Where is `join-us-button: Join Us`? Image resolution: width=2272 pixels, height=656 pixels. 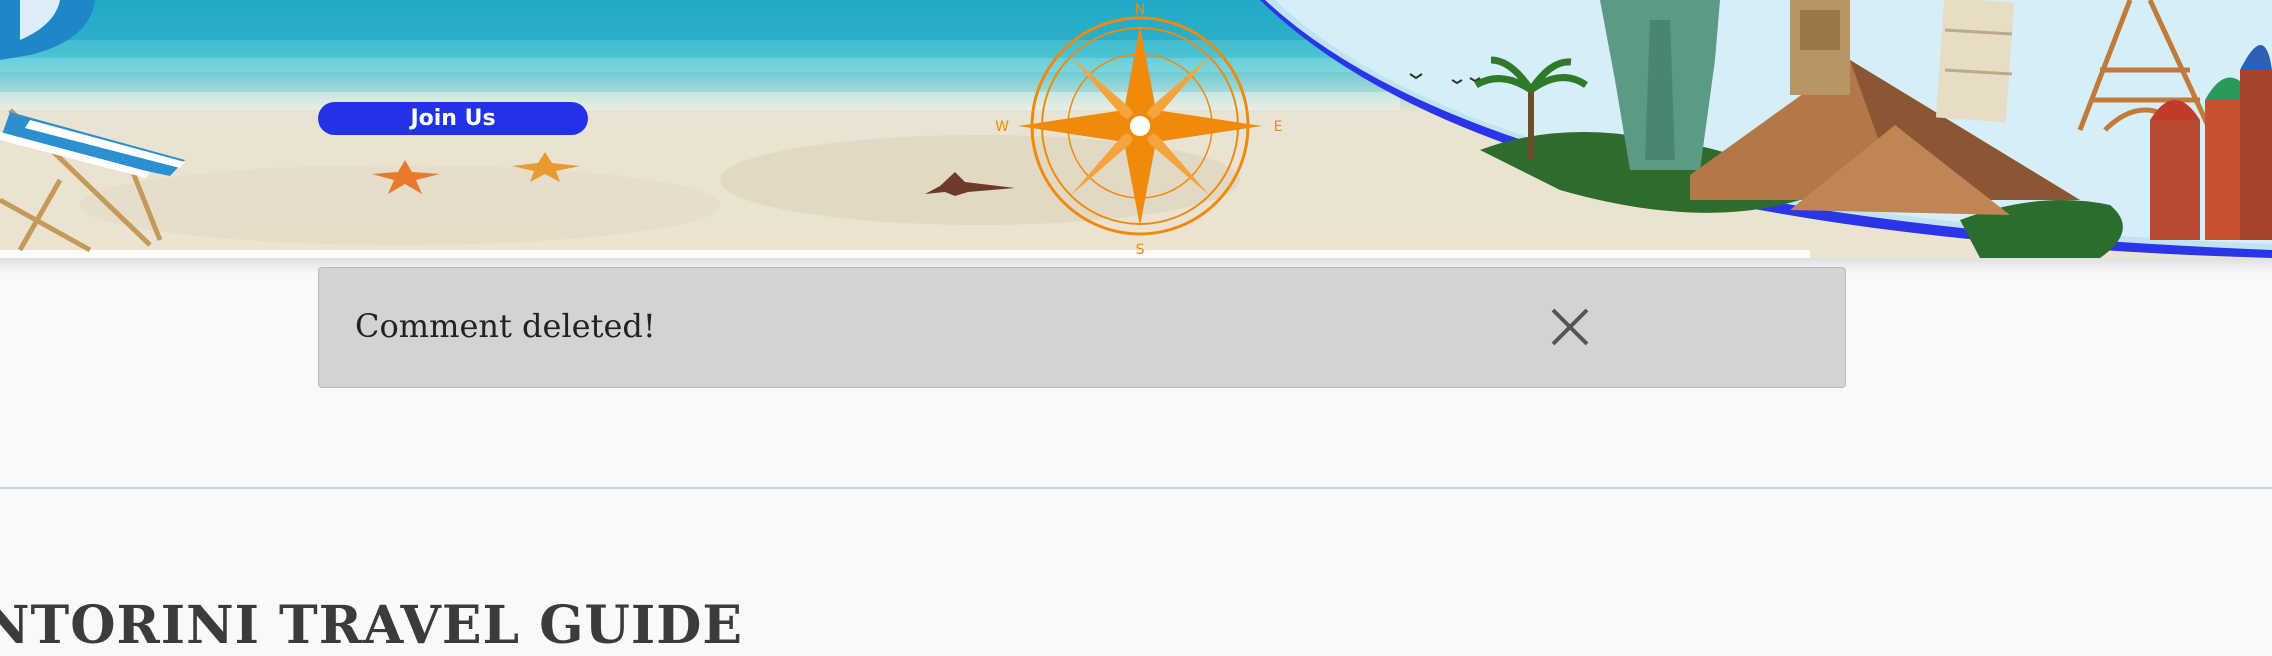 join-us-button: Join Us is located at coordinates (453, 118).